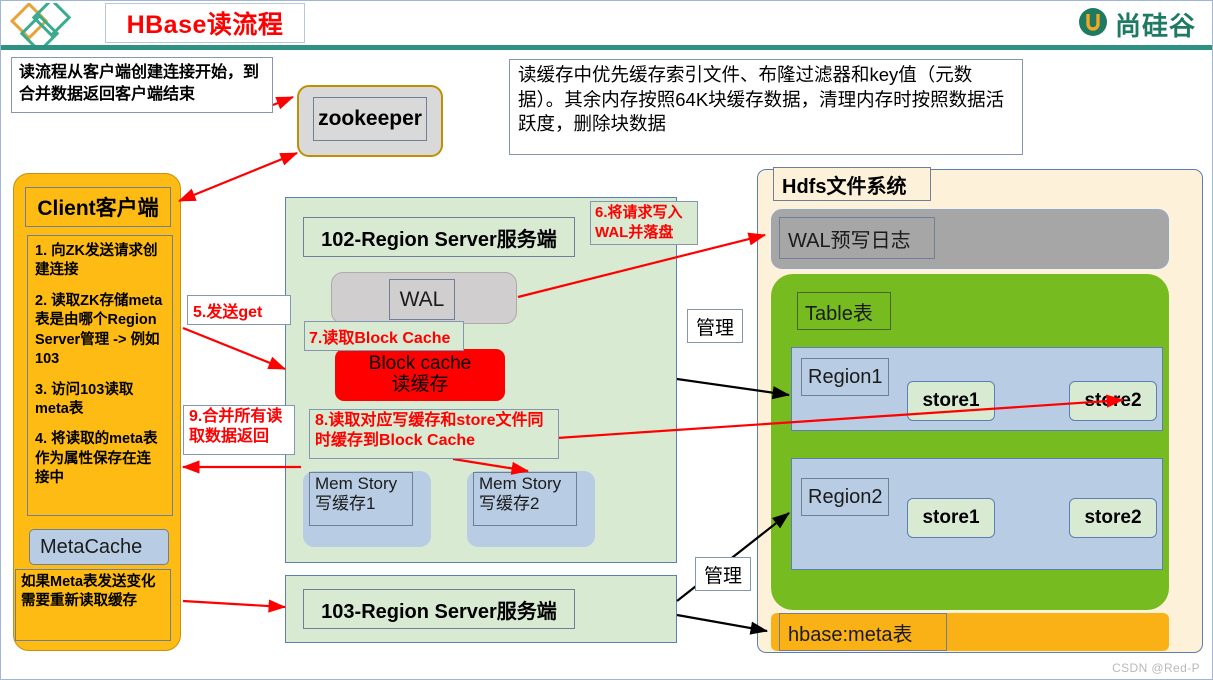  I want to click on region-server-102-title-text: 102-Region Server服务端, so click(439, 239).